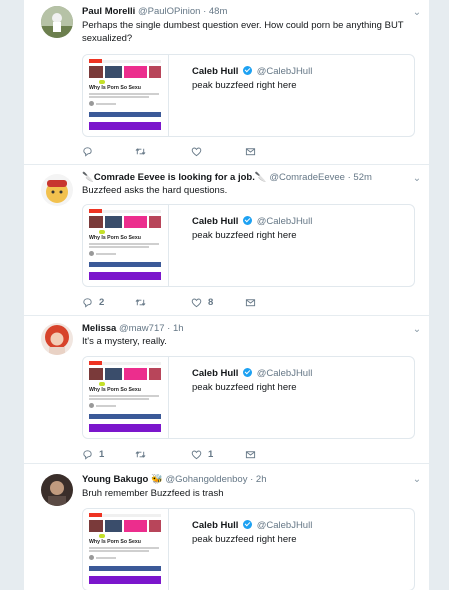  What do you see at coordinates (206, 479) in the screenshot?
I see `author-handle: @Gohangoldenboy` at bounding box center [206, 479].